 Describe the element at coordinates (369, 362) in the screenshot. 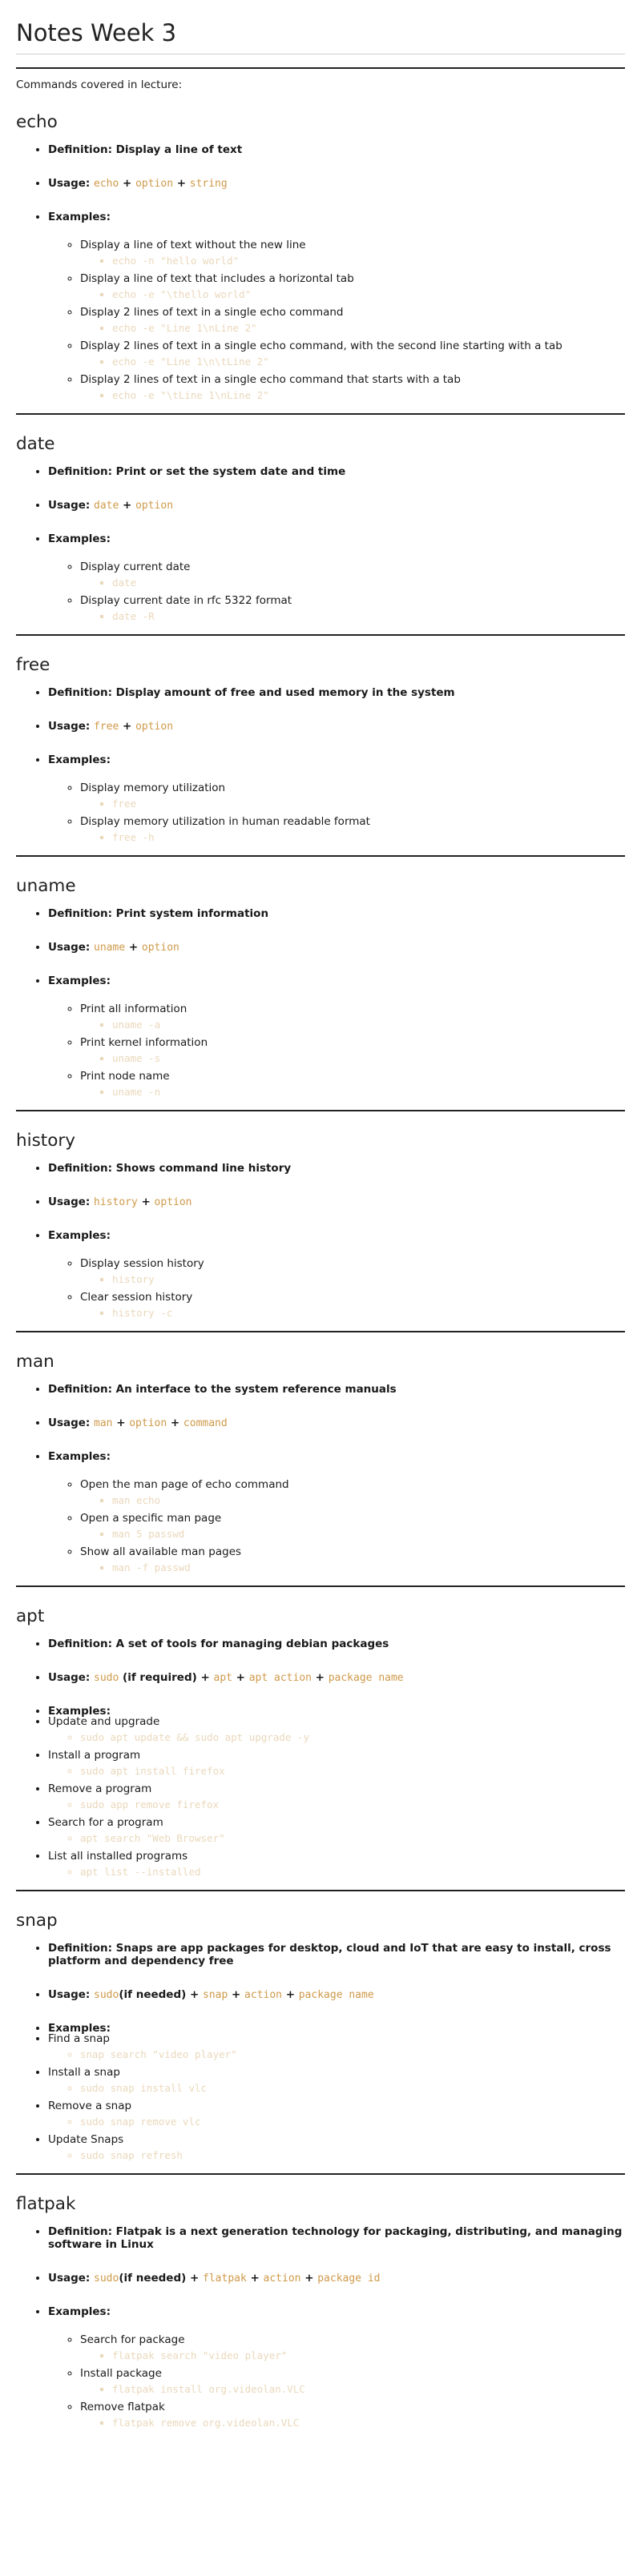

I see `example-command-item: echo -e "Line 1\n\tLine 2"` at that location.